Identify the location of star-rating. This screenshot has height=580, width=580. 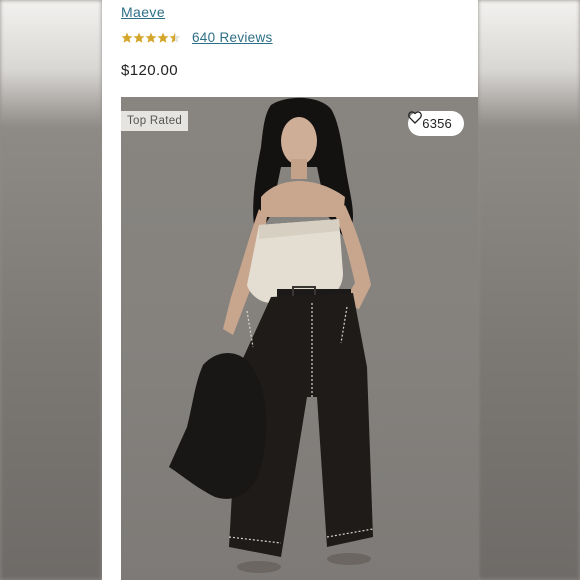
(151, 38).